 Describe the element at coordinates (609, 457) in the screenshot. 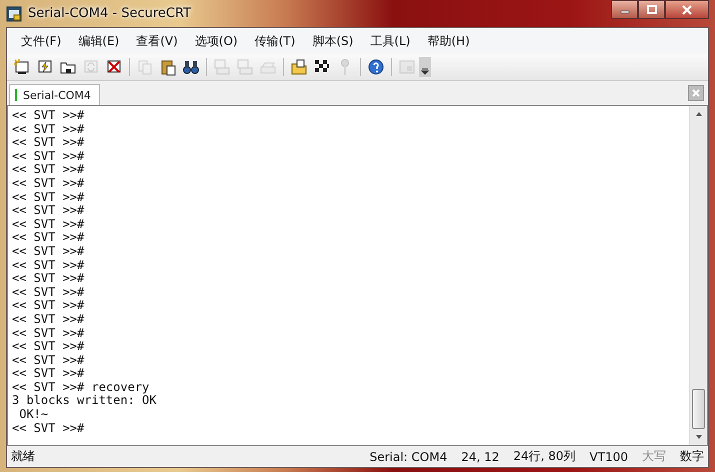

I see `status-field: VT100` at that location.